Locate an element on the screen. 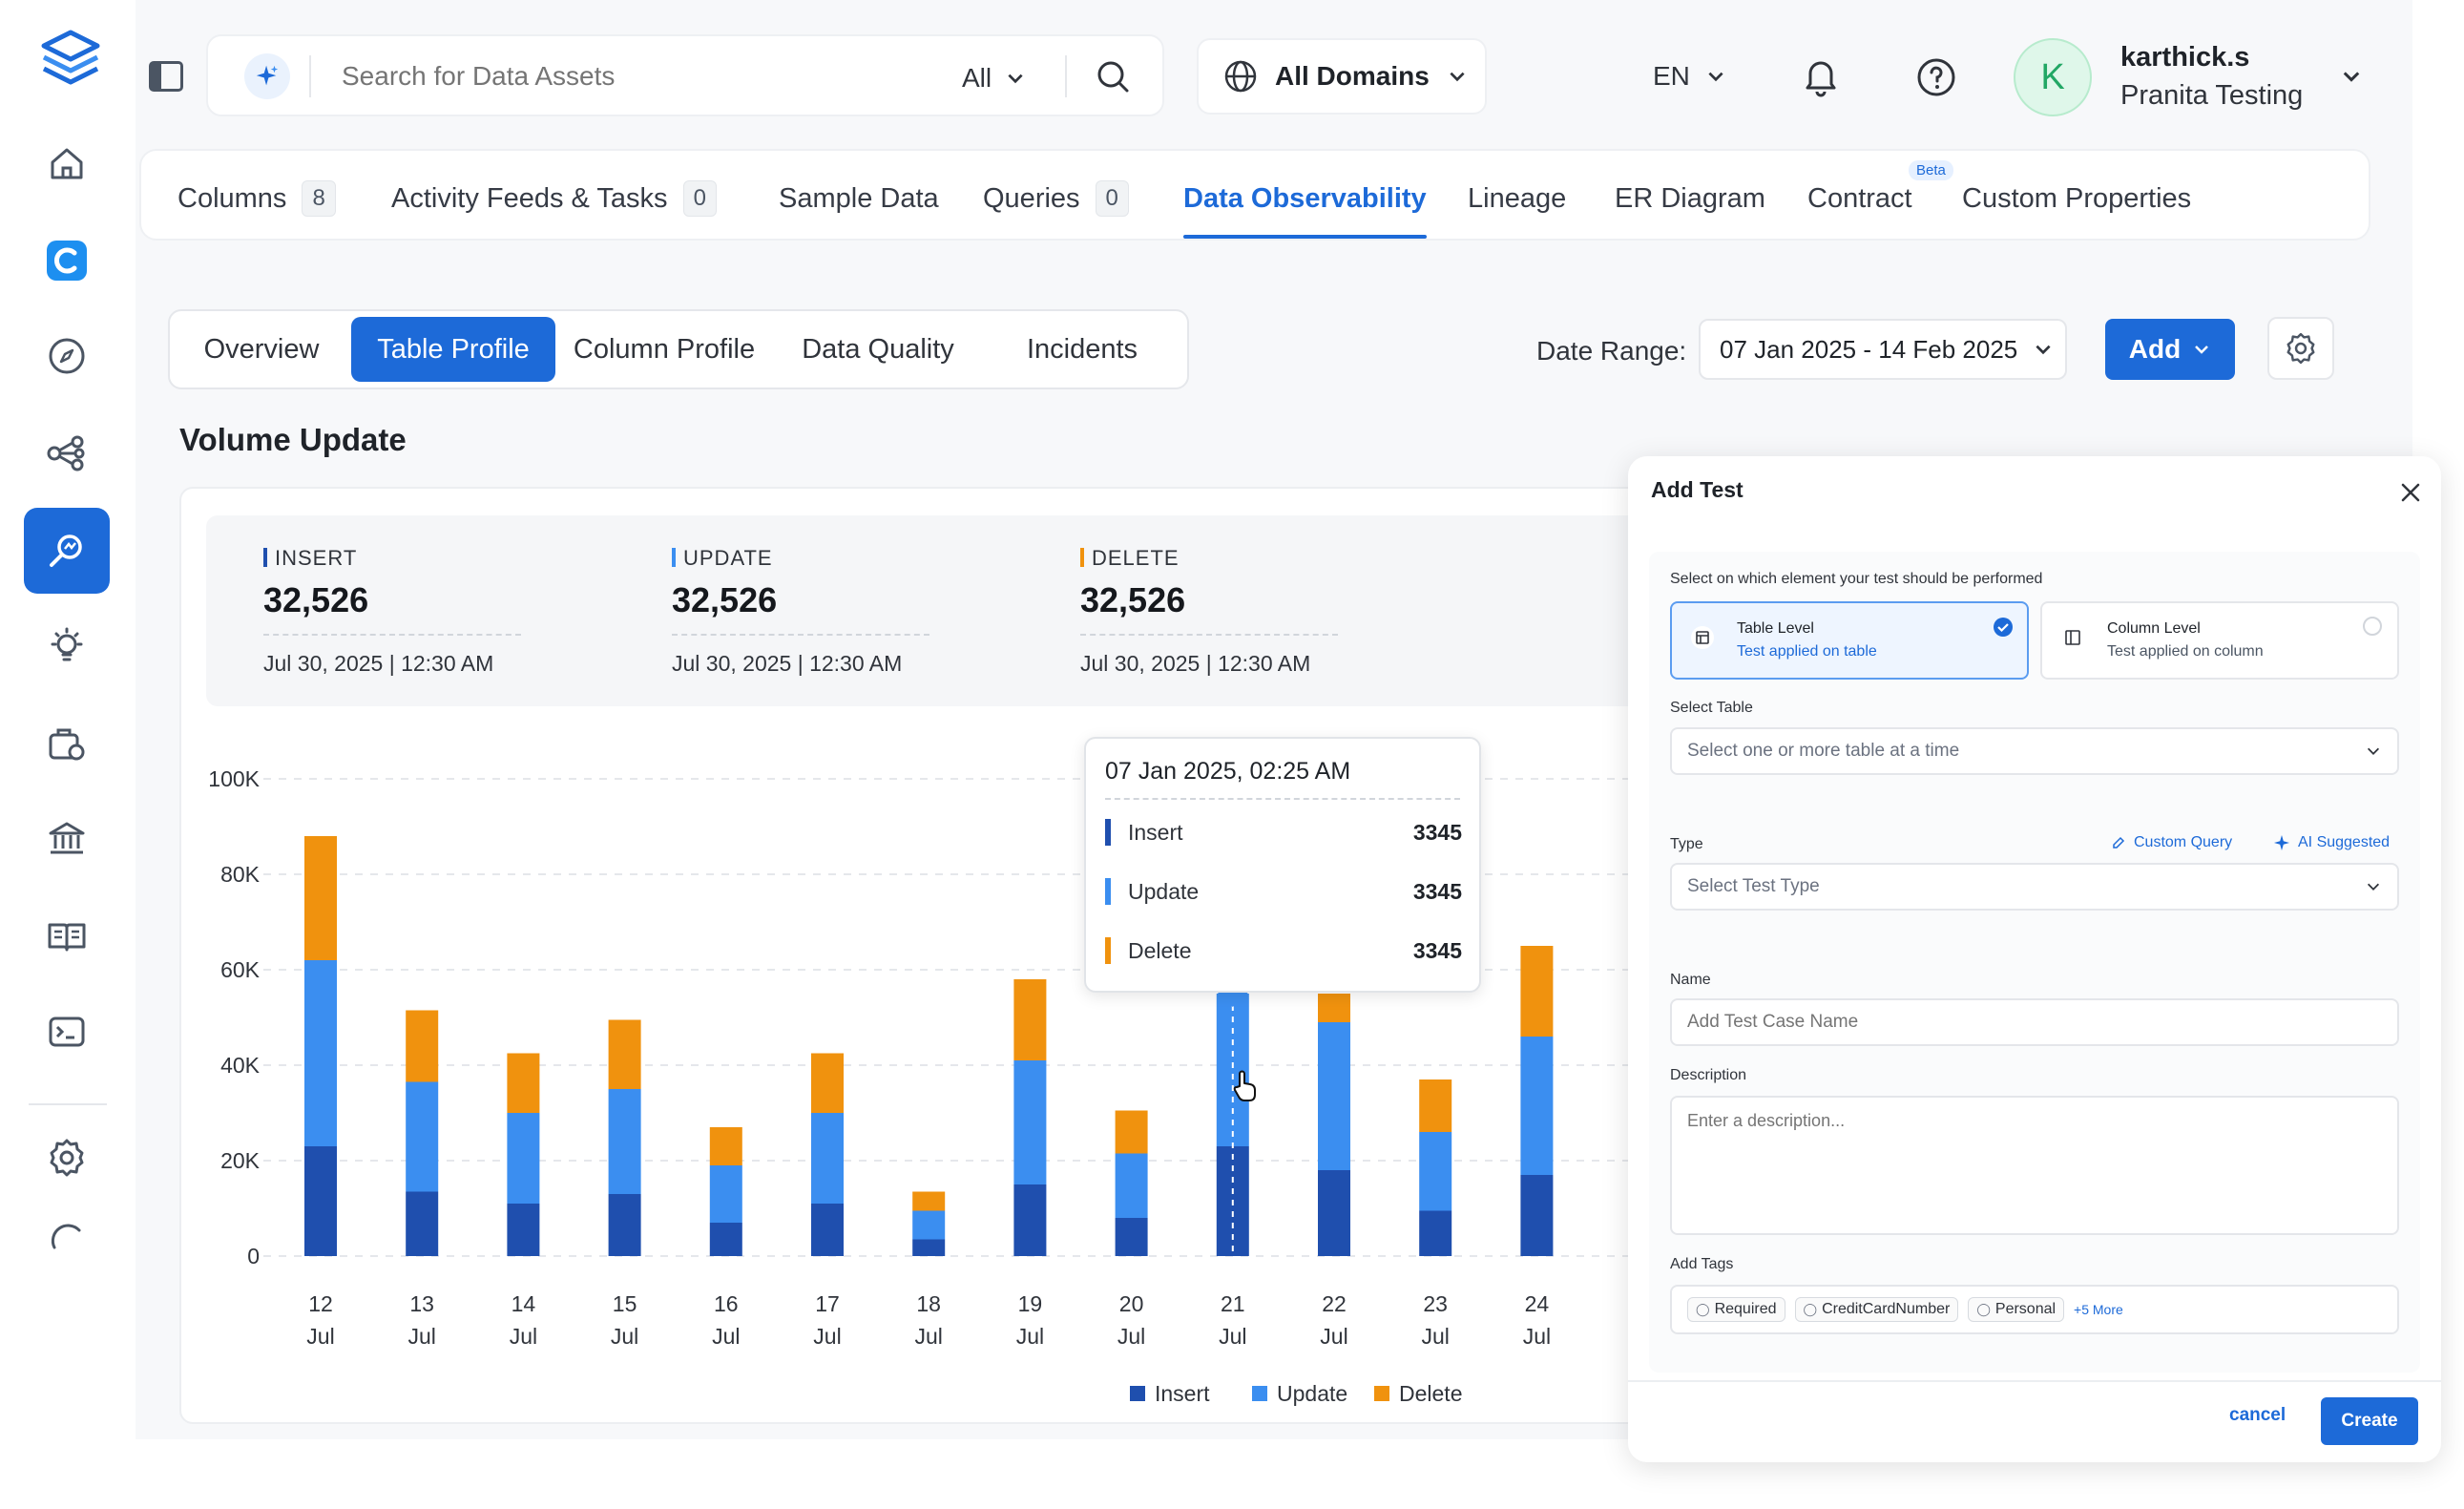 The width and height of the screenshot is (2464, 1509). column-level-option: Column Level Test applied on column is located at coordinates (2219, 640).